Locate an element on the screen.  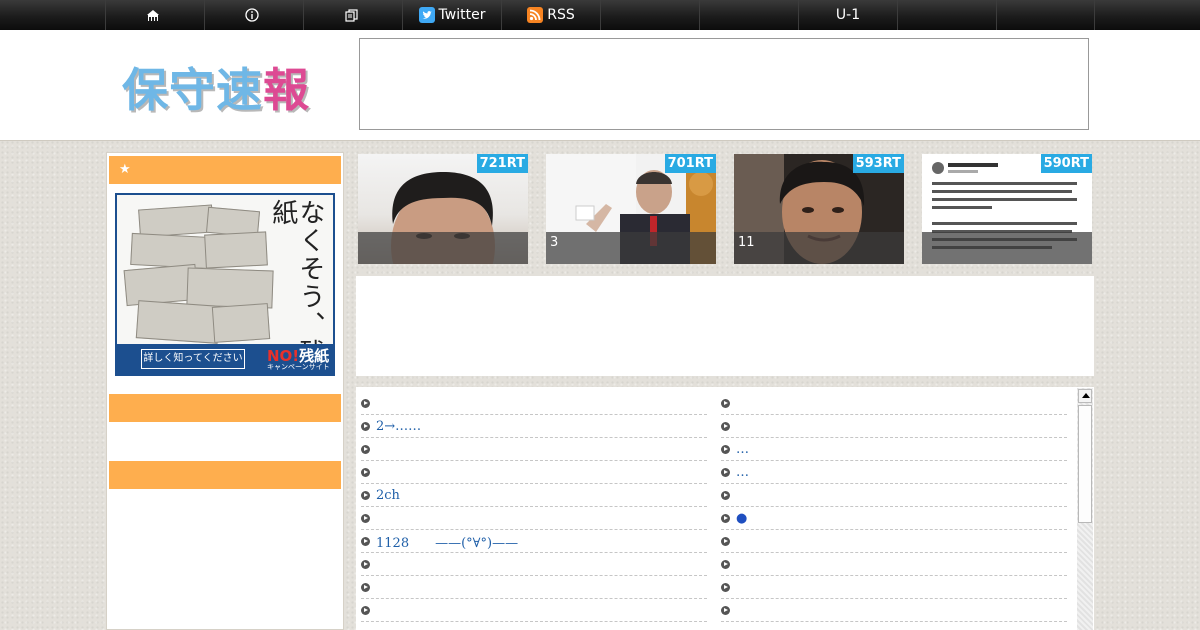
headline-row: ● is located at coordinates (894, 518).